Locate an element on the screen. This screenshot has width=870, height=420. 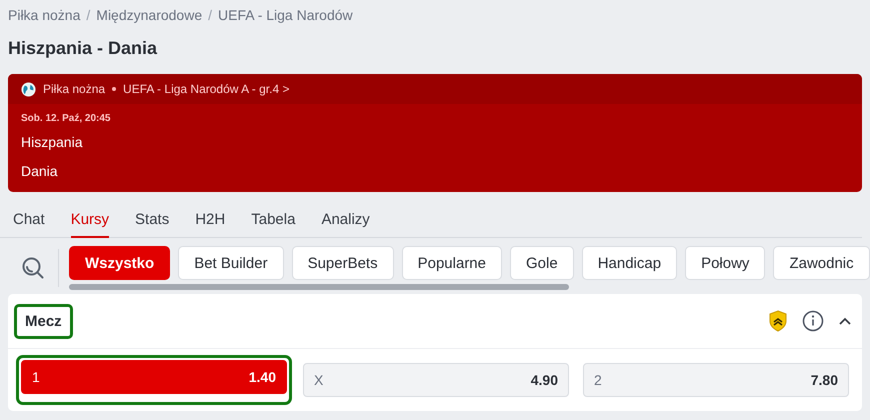
filter-chip: Gole is located at coordinates (542, 263).